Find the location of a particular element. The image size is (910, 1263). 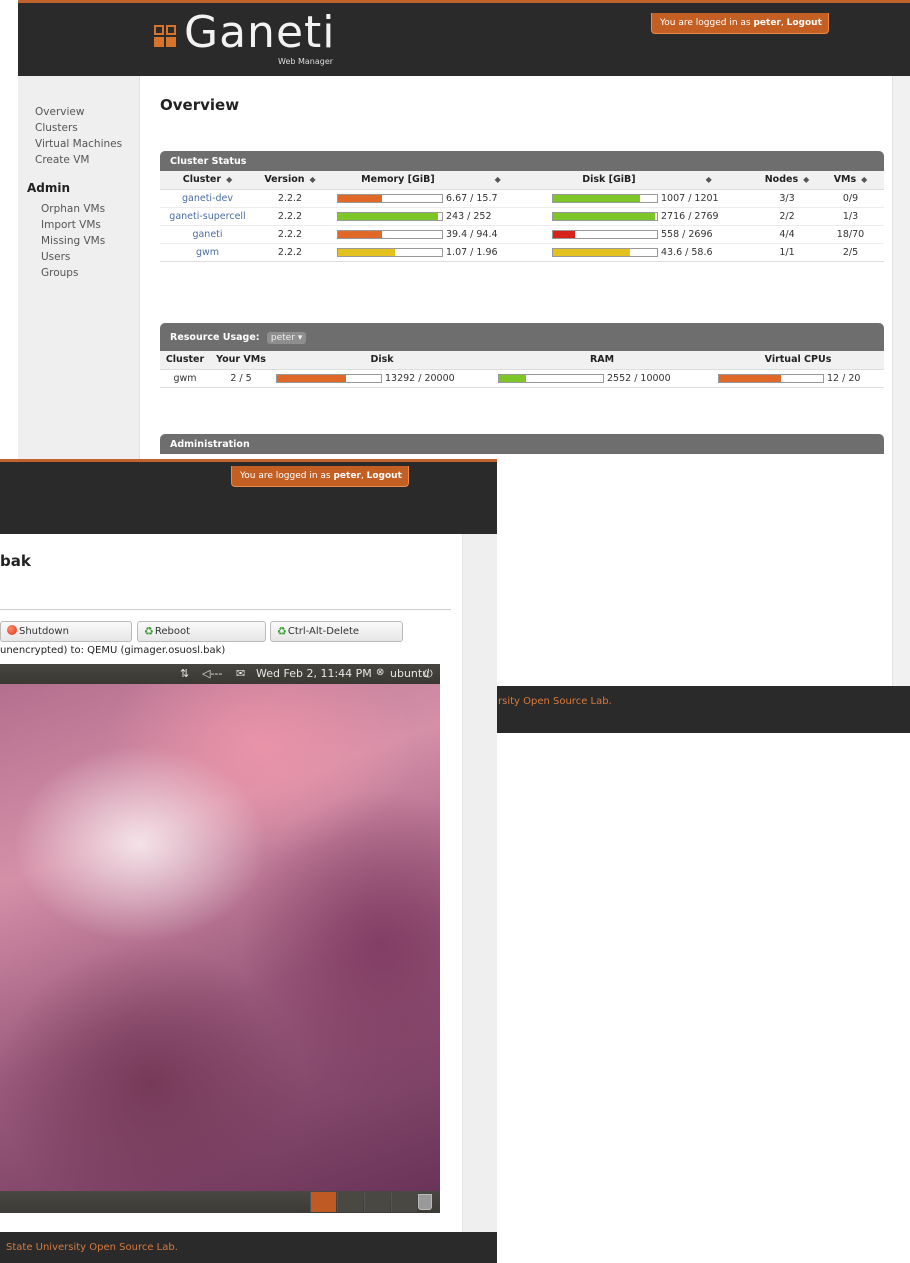

cluster-link: ganeti-supercell is located at coordinates (207, 216).